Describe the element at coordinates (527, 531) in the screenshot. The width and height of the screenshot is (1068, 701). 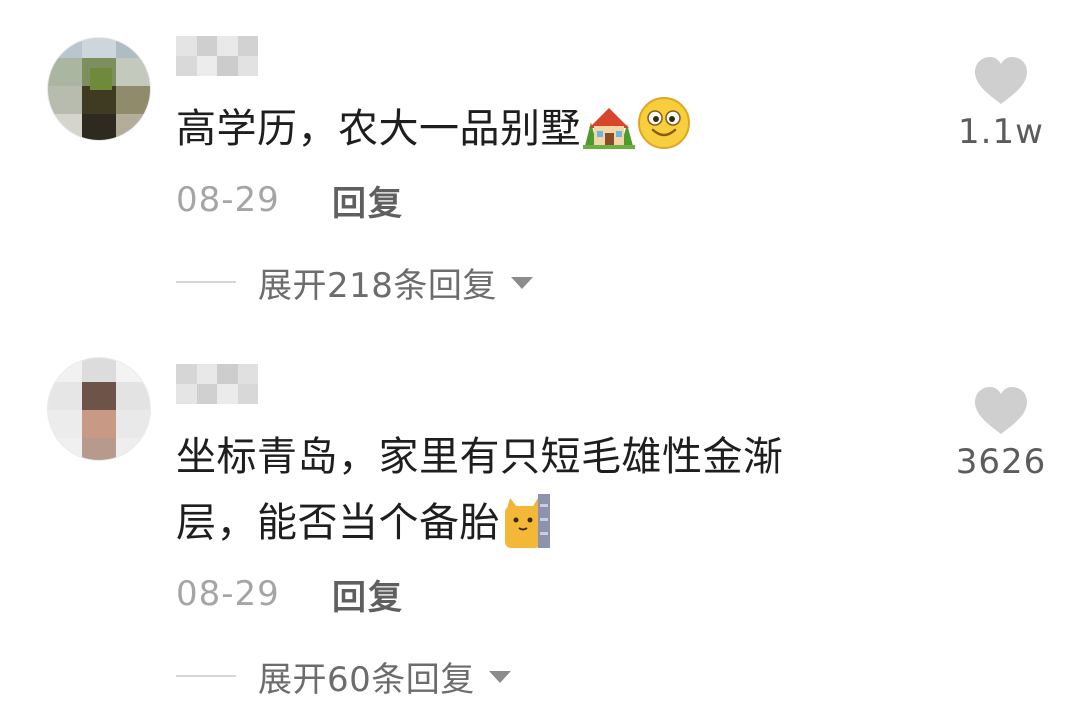
I see `cat-peeking-behind-wall-emoji` at that location.